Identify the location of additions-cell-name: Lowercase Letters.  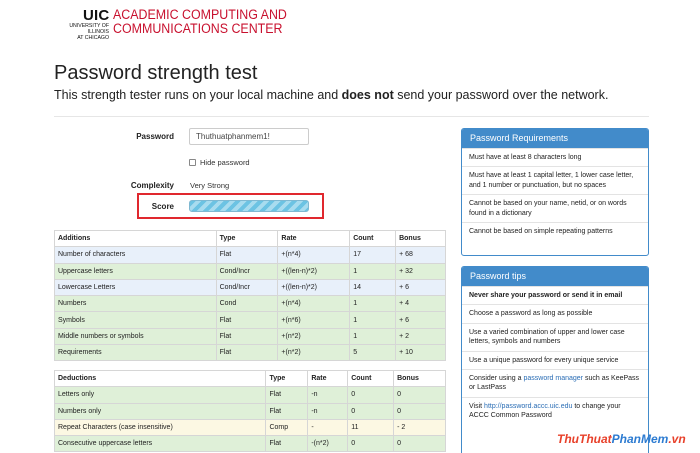
(135, 287).